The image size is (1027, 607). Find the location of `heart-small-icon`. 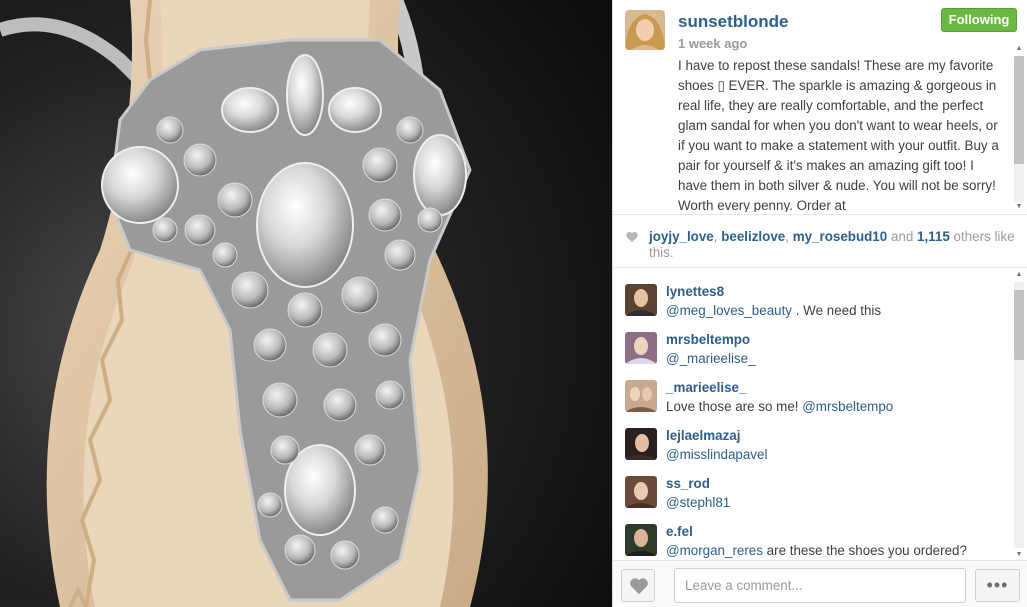

heart-small-icon is located at coordinates (632, 237).